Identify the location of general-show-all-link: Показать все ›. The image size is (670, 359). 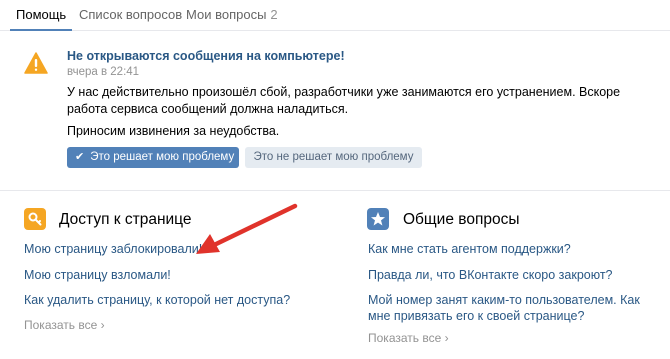
(408, 338).